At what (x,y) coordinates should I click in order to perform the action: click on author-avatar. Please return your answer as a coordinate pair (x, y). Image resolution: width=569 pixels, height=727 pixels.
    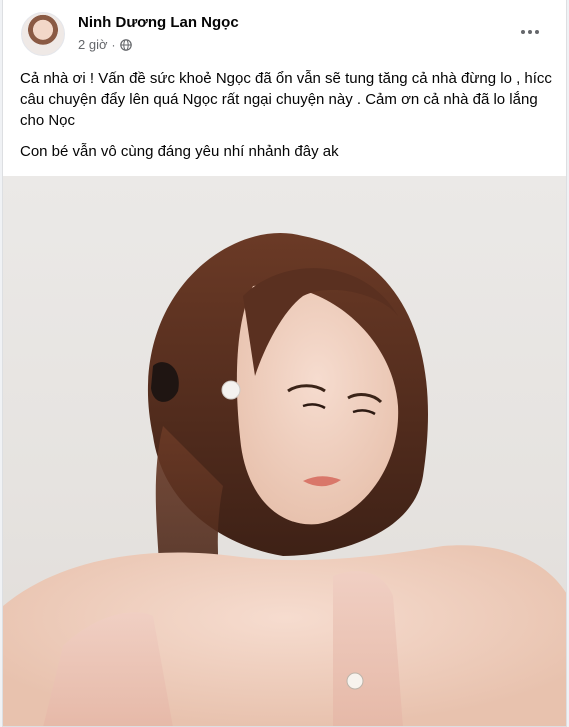
    Looking at the image, I should click on (43, 34).